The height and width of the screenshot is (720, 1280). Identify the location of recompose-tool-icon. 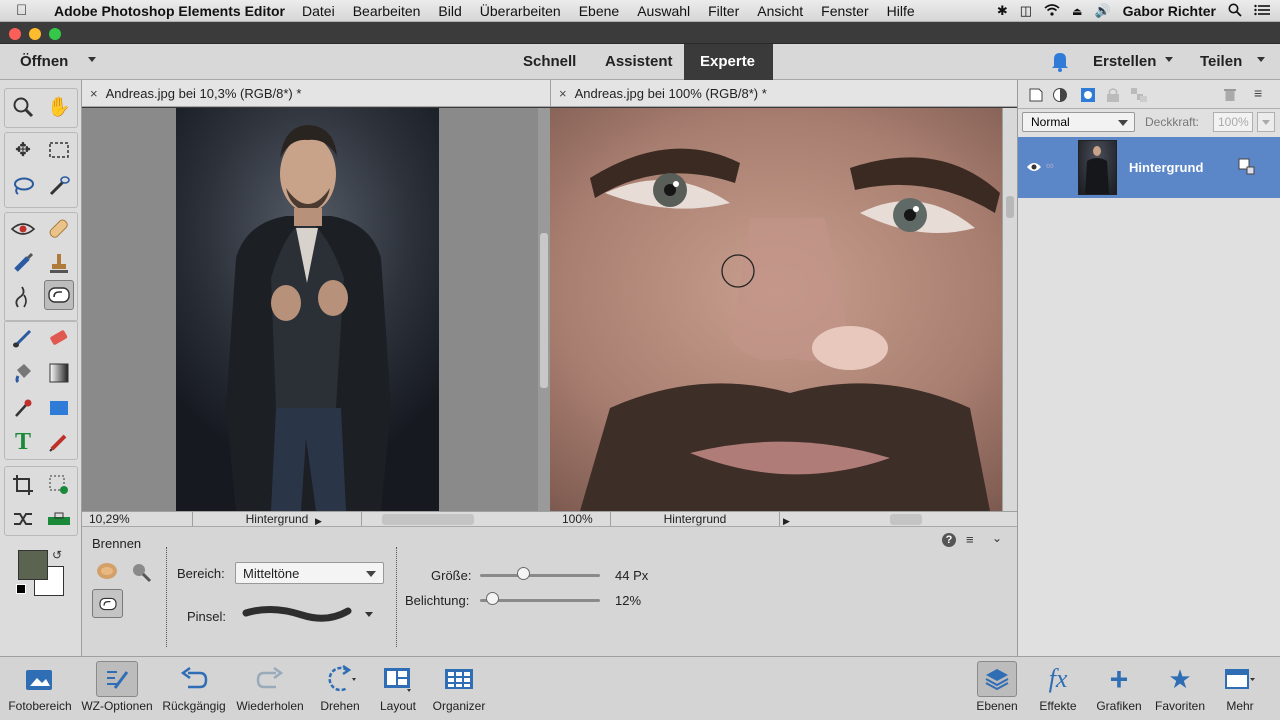
(59, 485).